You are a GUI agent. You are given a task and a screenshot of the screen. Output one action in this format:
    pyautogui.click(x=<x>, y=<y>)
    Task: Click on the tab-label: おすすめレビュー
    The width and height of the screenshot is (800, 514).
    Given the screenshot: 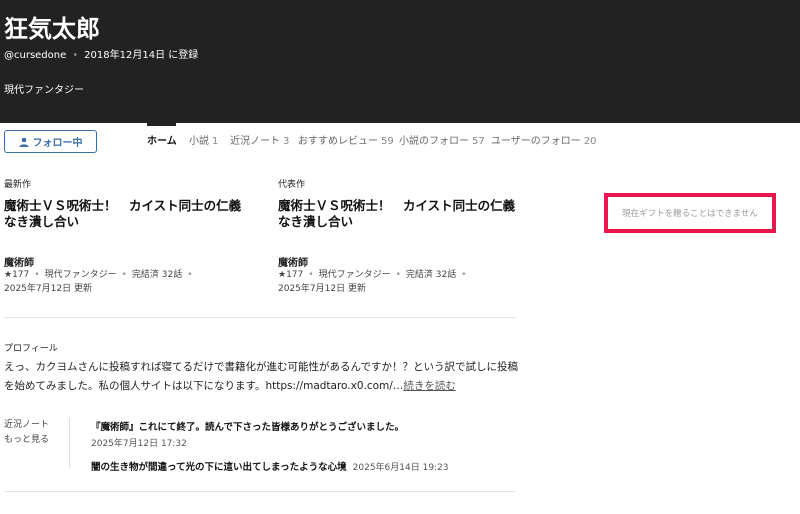 What is the action you would take?
    pyautogui.click(x=338, y=141)
    